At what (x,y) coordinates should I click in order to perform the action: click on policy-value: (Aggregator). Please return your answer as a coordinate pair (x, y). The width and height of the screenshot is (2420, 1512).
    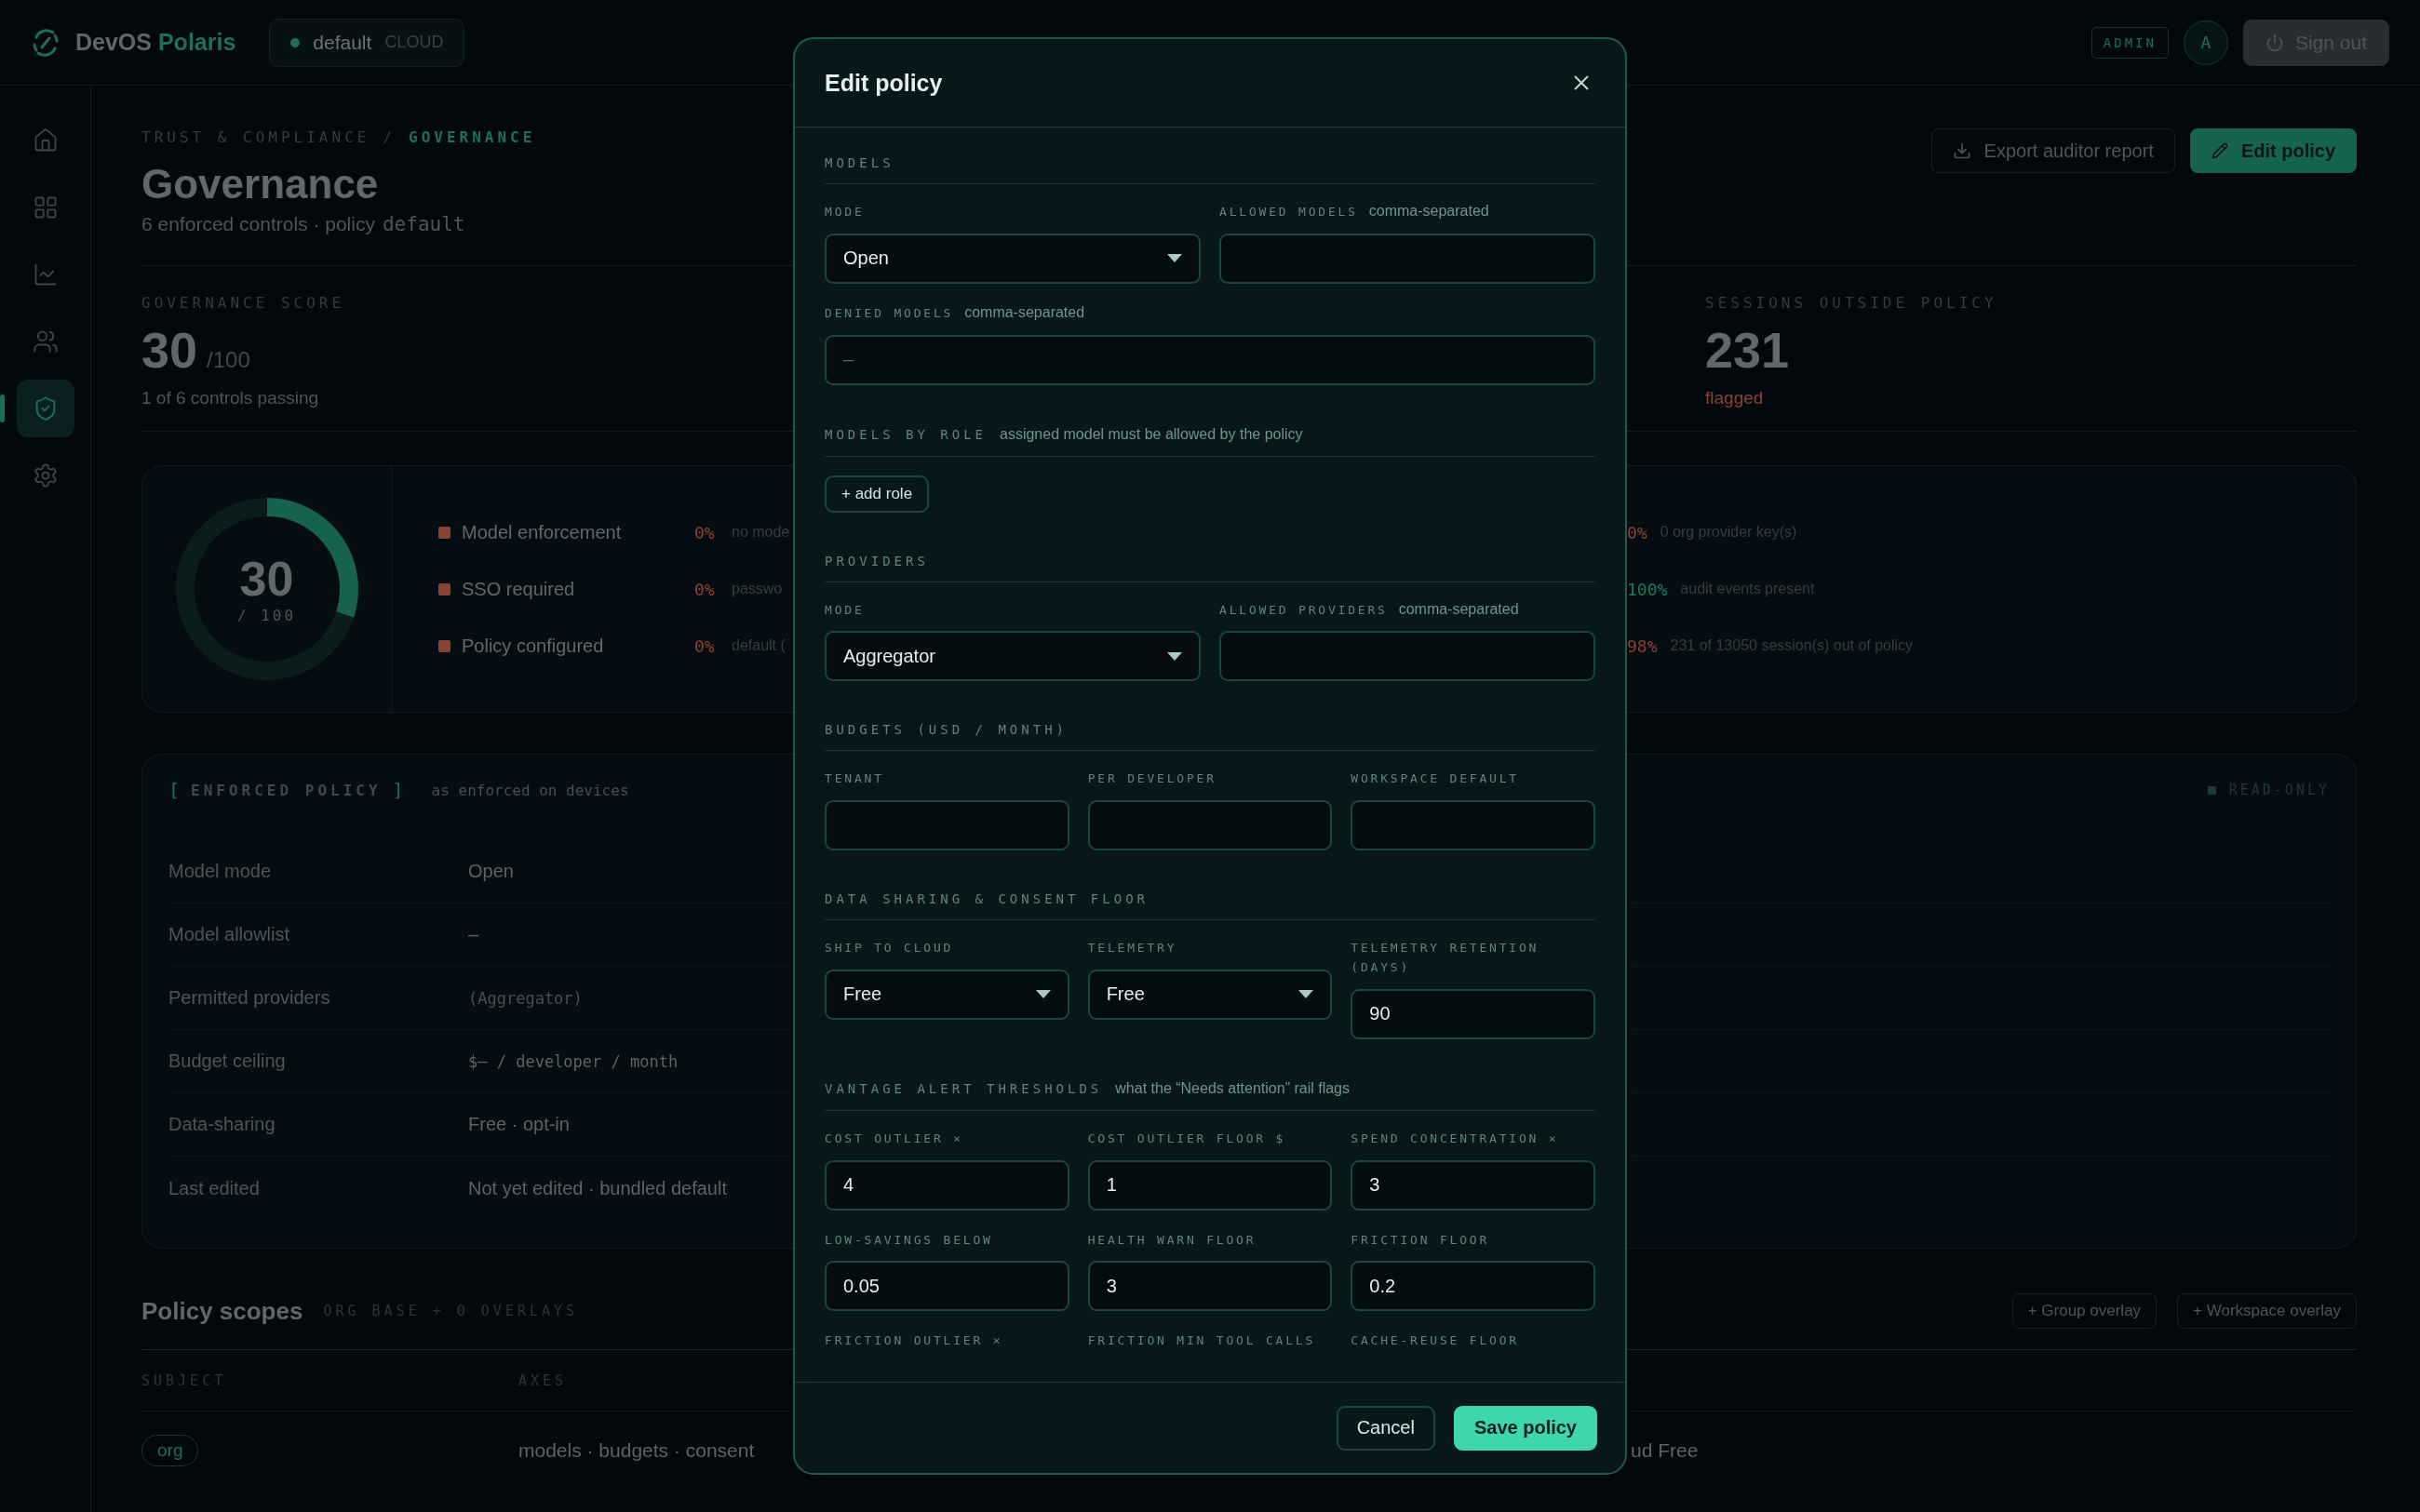
    Looking at the image, I should click on (525, 998).